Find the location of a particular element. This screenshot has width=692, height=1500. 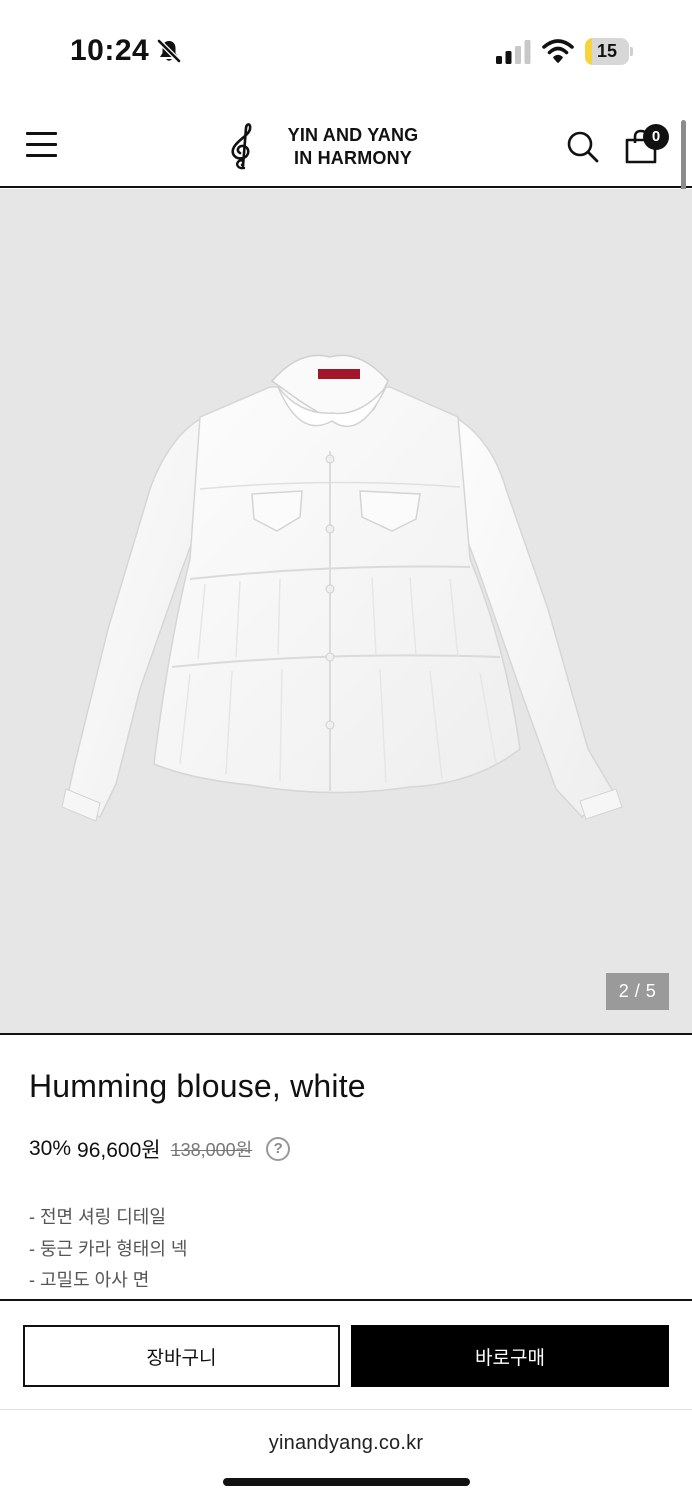

feature-item: - 고밀도 아사 면 is located at coordinates (89, 1280).